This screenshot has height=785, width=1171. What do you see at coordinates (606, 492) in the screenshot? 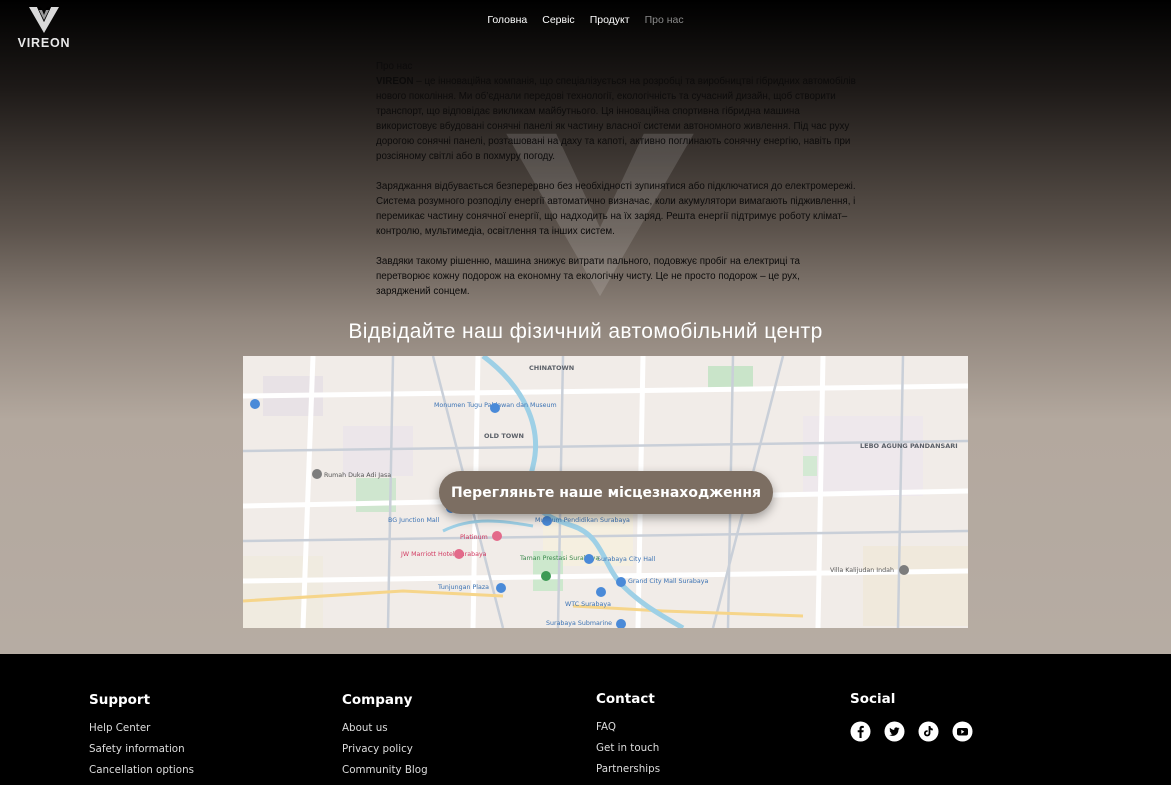
I see `view-location-button: Перегляньте наше місцезнаходження` at bounding box center [606, 492].